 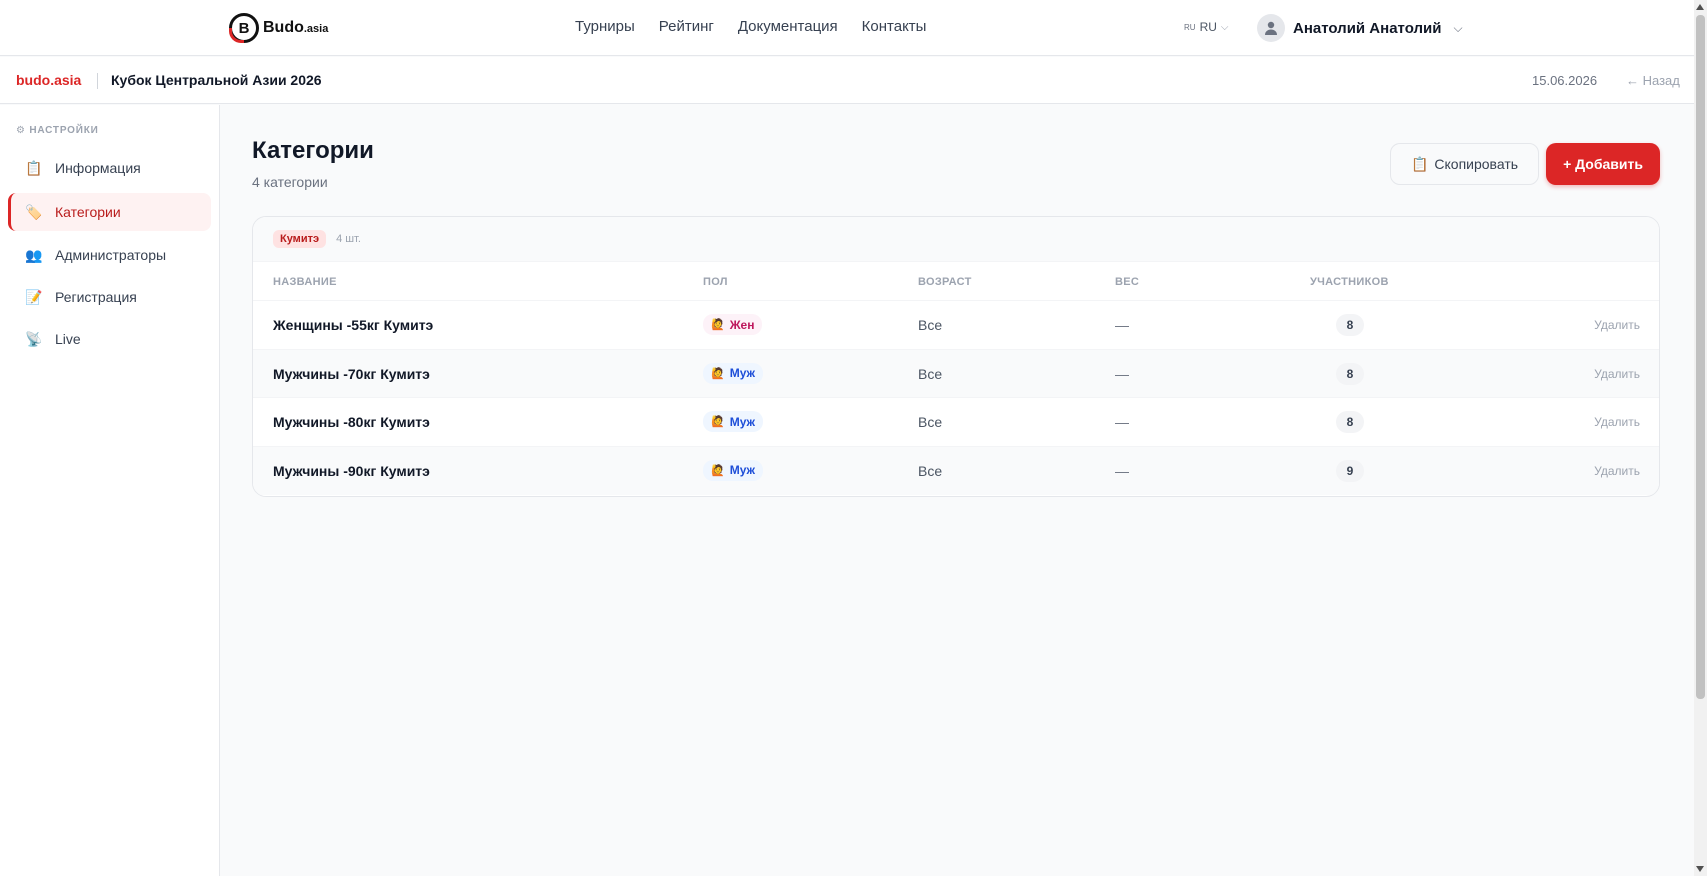 What do you see at coordinates (88, 212) in the screenshot?
I see `sidebar-item-label: Категории` at bounding box center [88, 212].